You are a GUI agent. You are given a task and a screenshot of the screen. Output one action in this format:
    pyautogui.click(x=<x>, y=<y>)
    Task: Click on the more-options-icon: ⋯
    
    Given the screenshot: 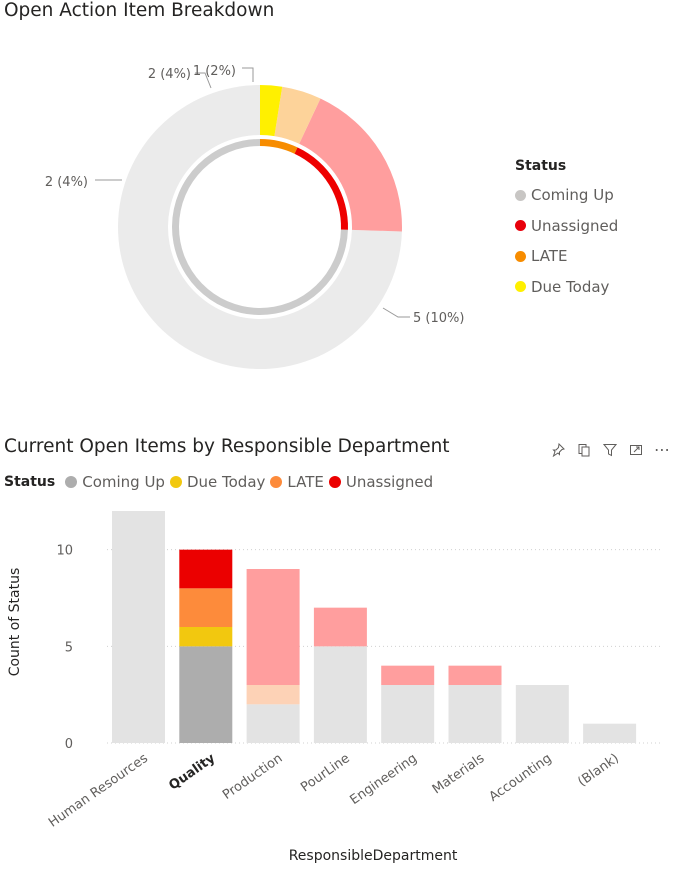 What is the action you would take?
    pyautogui.click(x=662, y=450)
    